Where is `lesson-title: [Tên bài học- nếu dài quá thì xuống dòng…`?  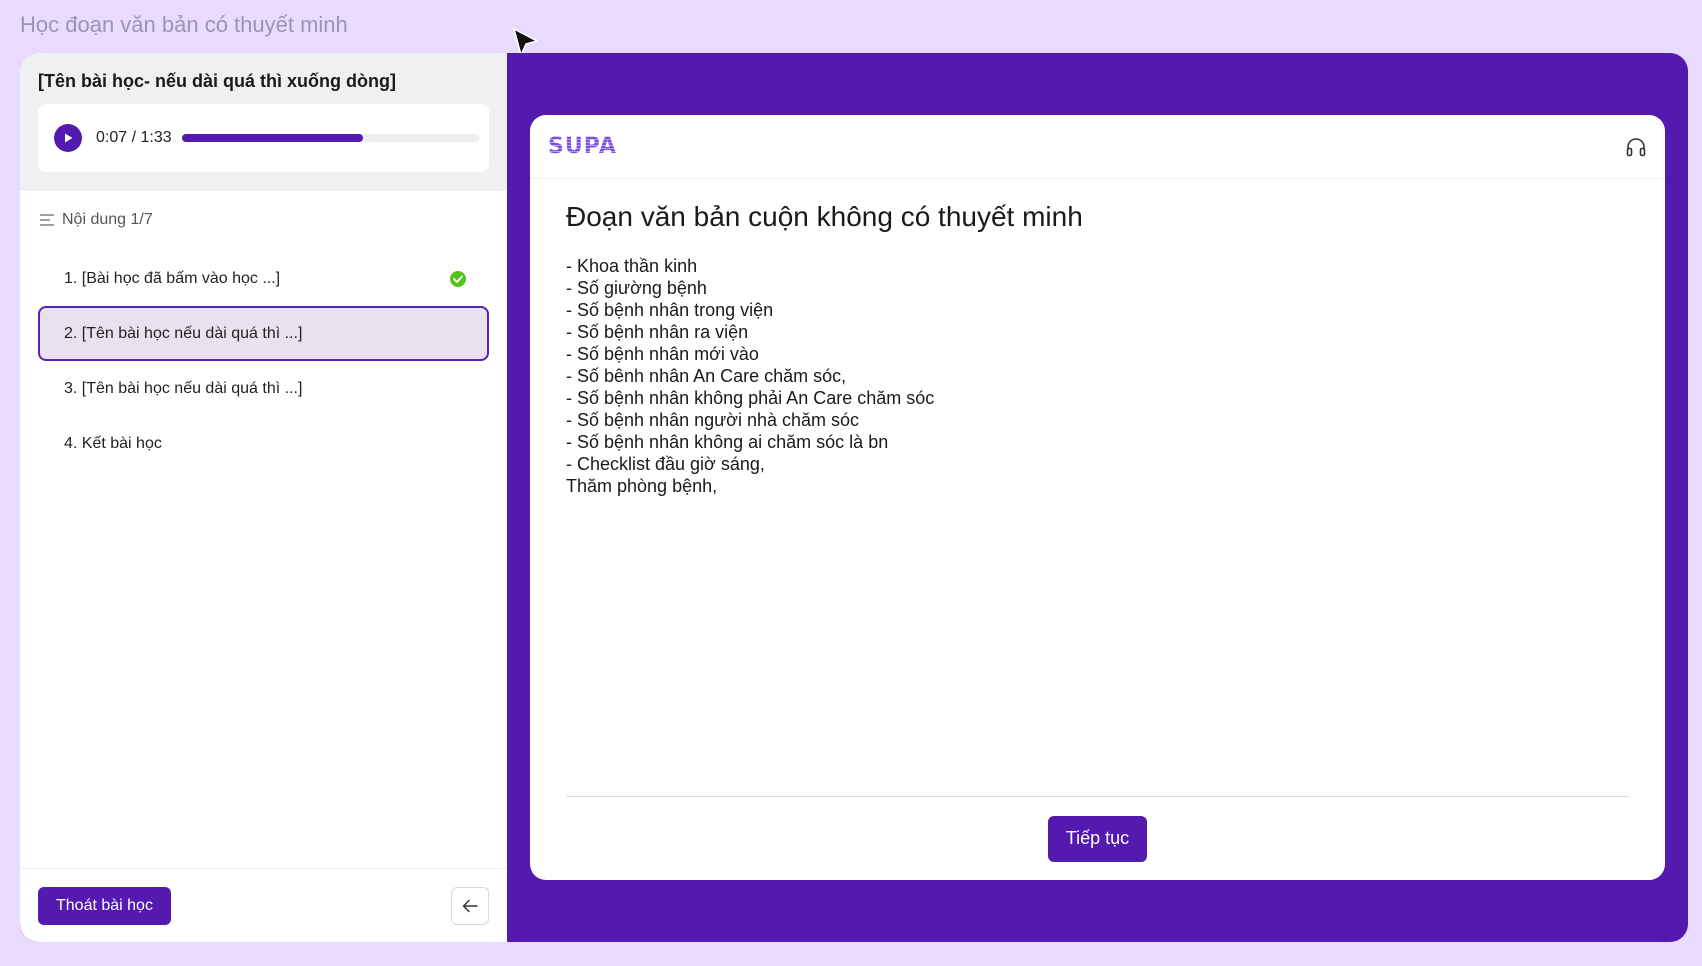 lesson-title: [Tên bài học- nếu dài quá thì xuống dòng… is located at coordinates (217, 81).